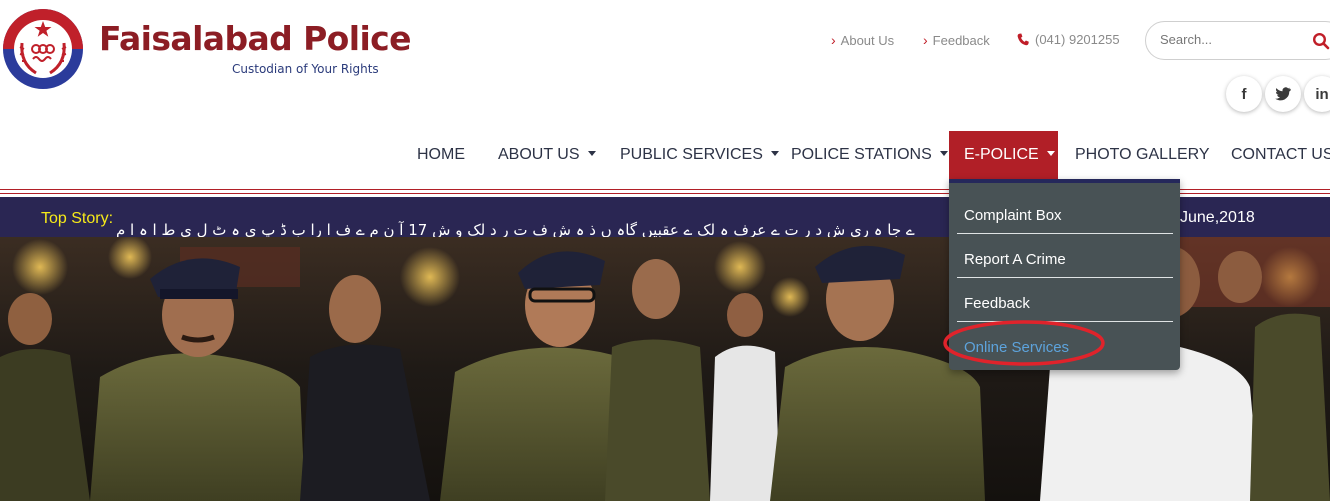 The height and width of the screenshot is (501, 1330). I want to click on search-input, so click(1230, 39).